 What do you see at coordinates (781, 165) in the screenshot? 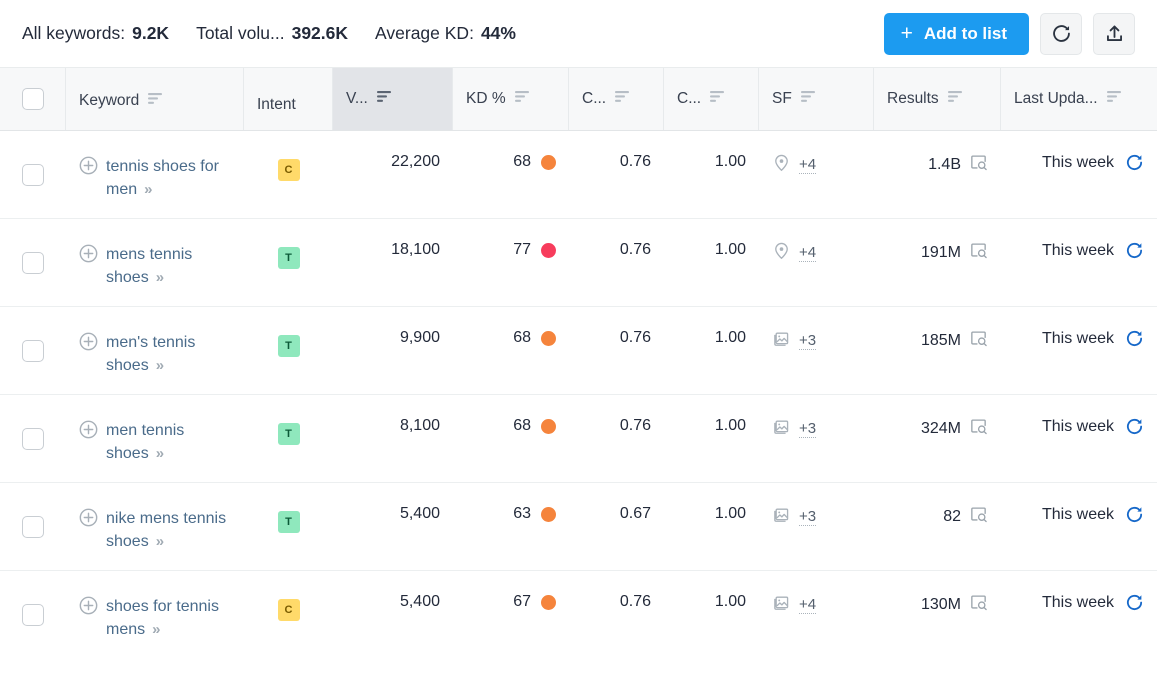
I see `map-pin-icon` at bounding box center [781, 165].